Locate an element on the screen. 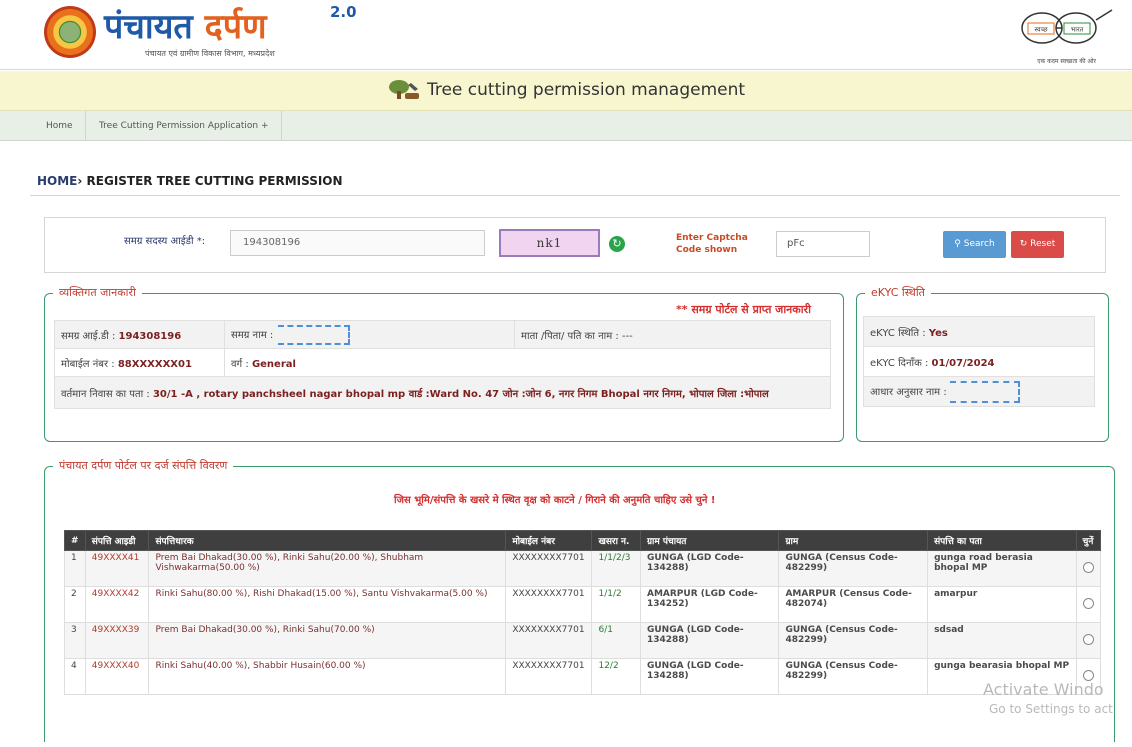  col-header-index: # is located at coordinates (75, 540).